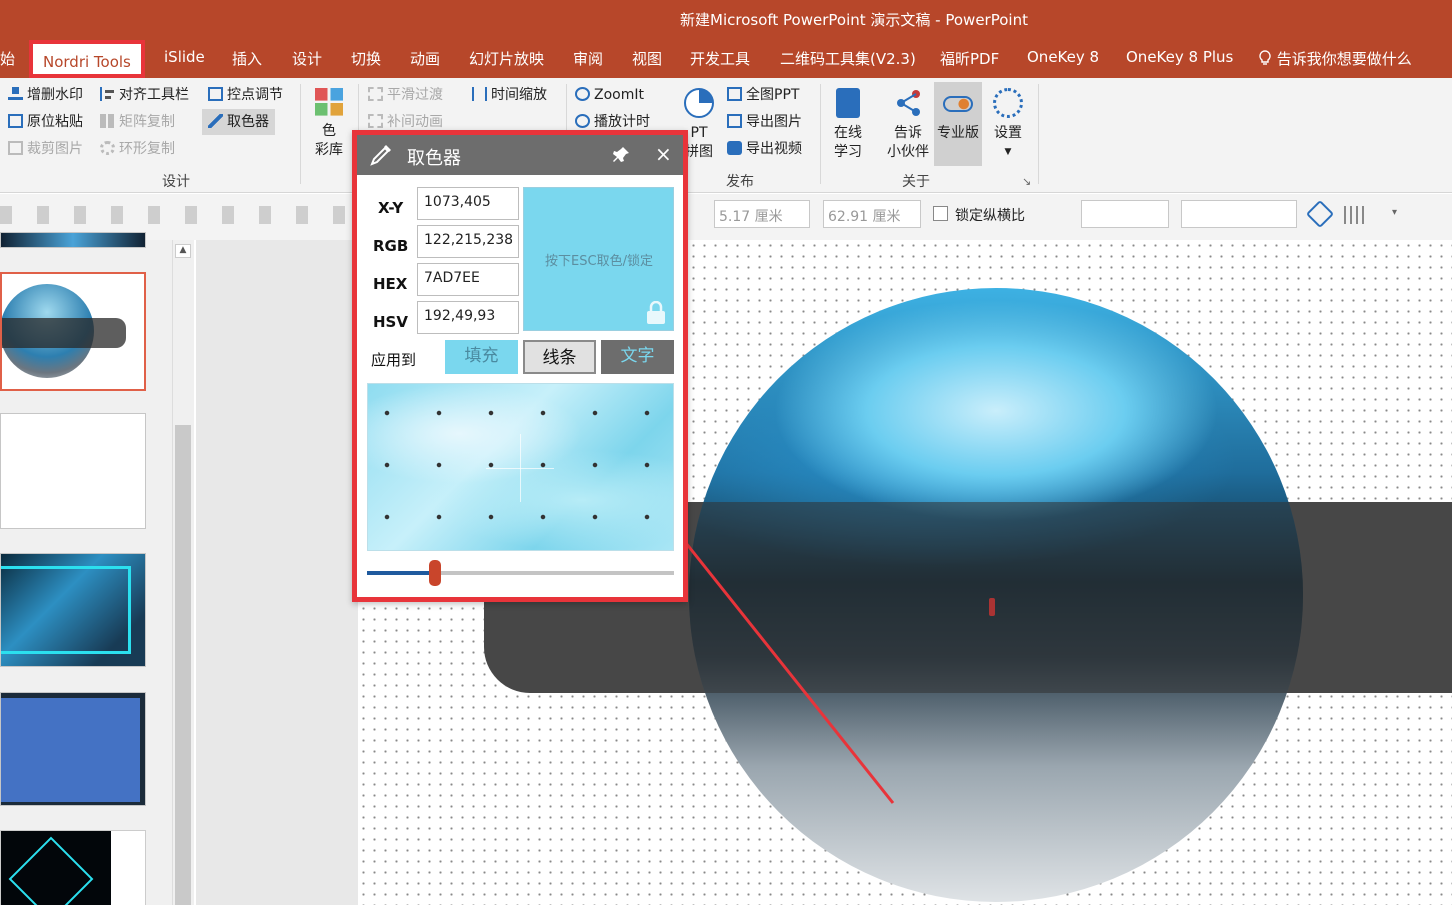 This screenshot has width=1452, height=905. I want to click on share-button: 告诉 小伙伴, so click(908, 125).